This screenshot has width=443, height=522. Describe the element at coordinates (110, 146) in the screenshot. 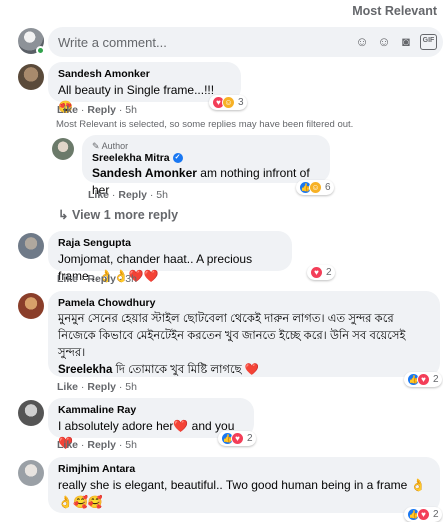

I see `author-badge: ✎ Author` at that location.